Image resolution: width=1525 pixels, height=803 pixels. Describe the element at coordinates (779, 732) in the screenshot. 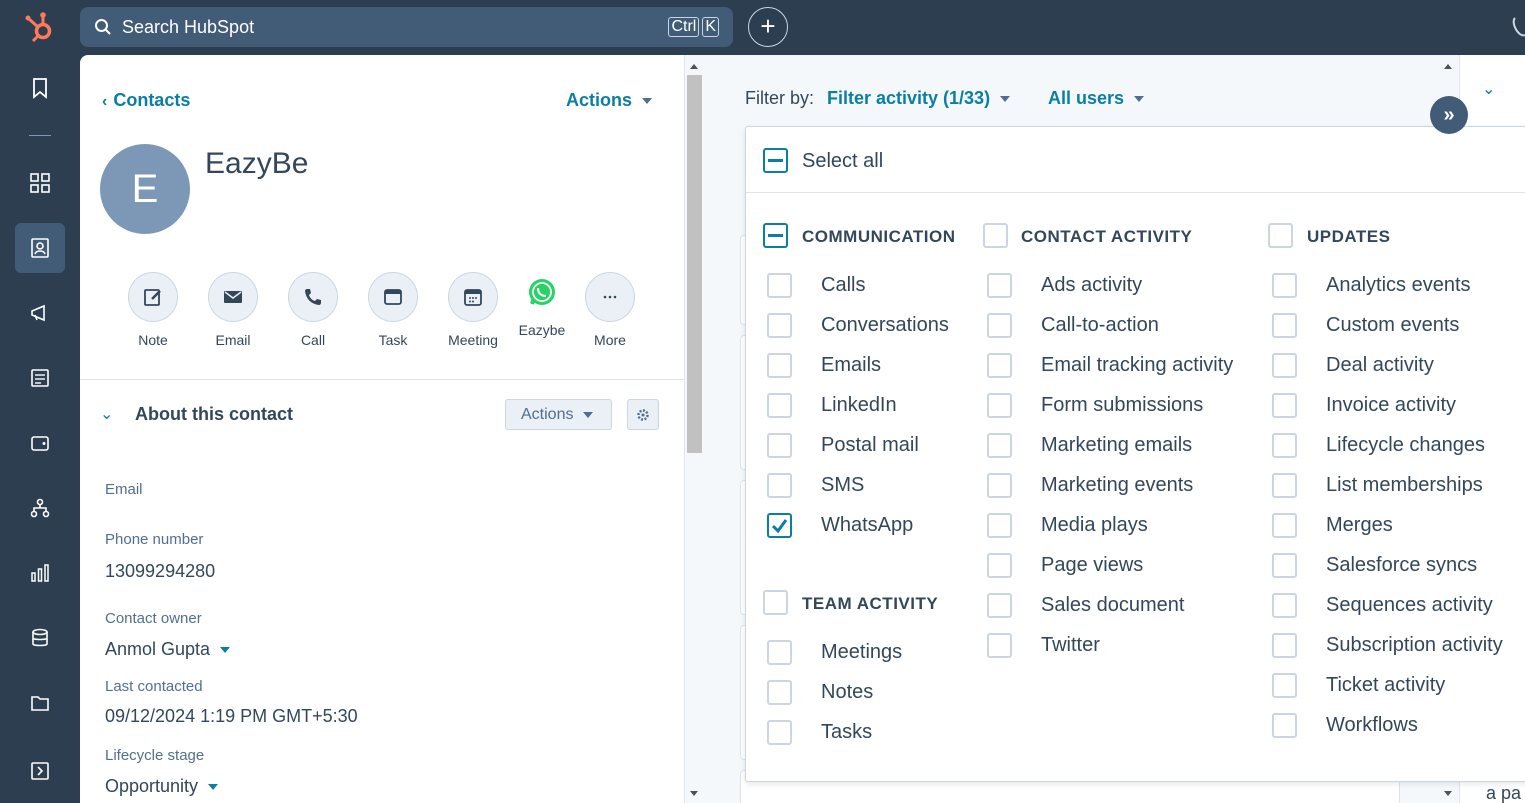

I see `tasks-checkbox` at that location.